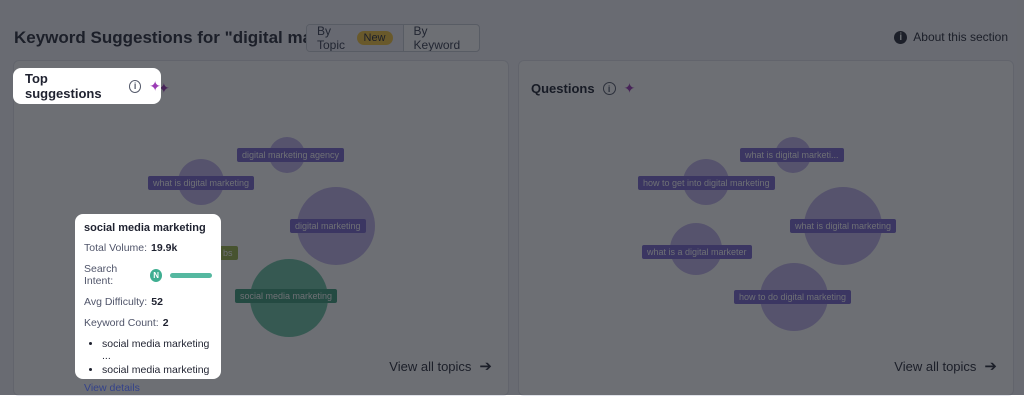 The width and height of the screenshot is (1024, 396). I want to click on total-volume-label: Total Volume:, so click(116, 248).